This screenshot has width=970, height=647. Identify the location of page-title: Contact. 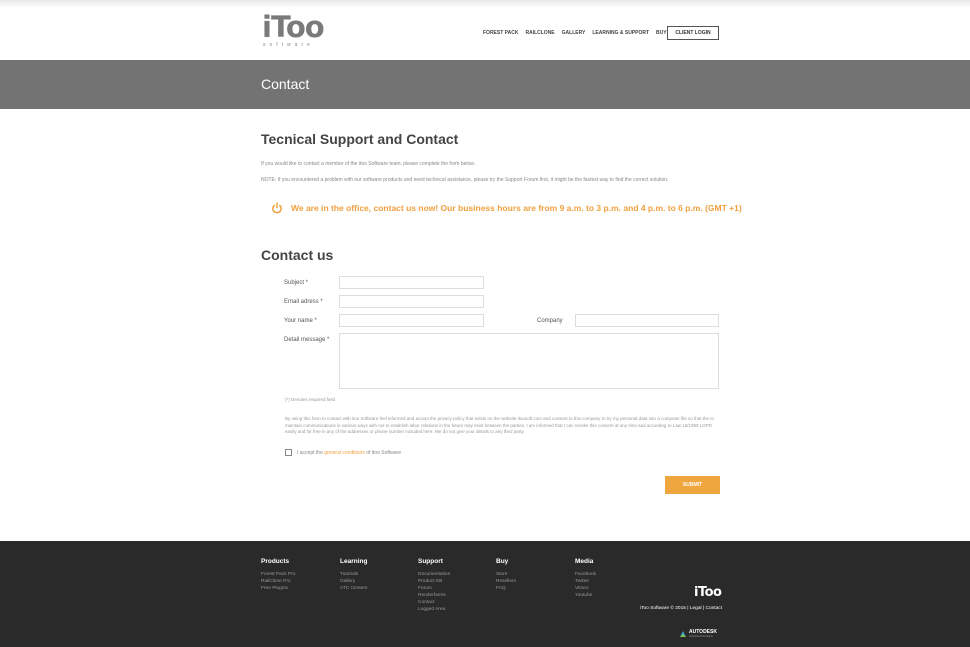
(285, 84).